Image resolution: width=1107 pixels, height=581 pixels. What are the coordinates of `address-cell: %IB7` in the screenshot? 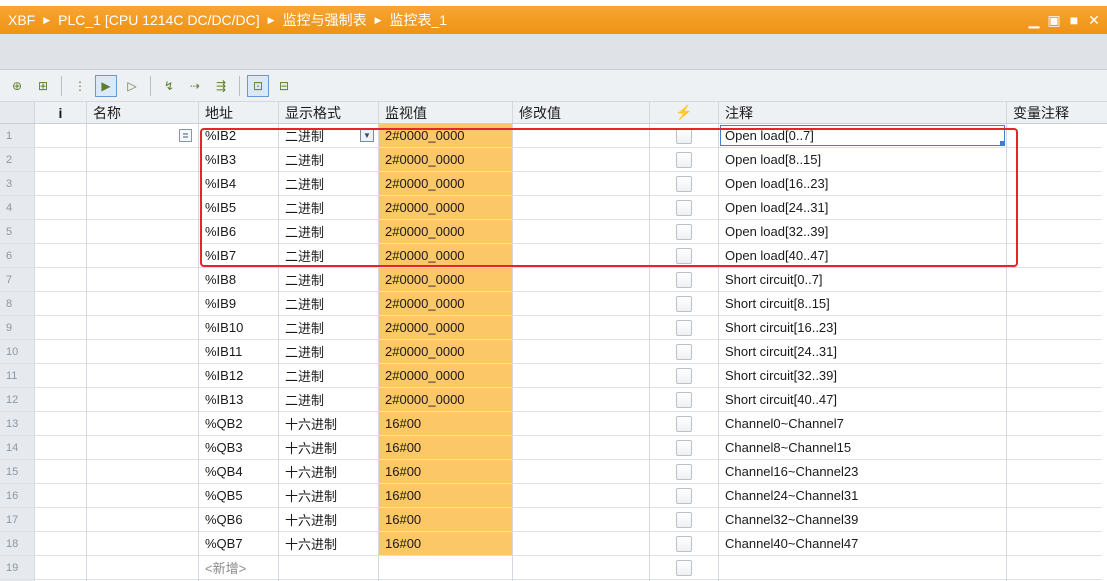 It's located at (239, 256).